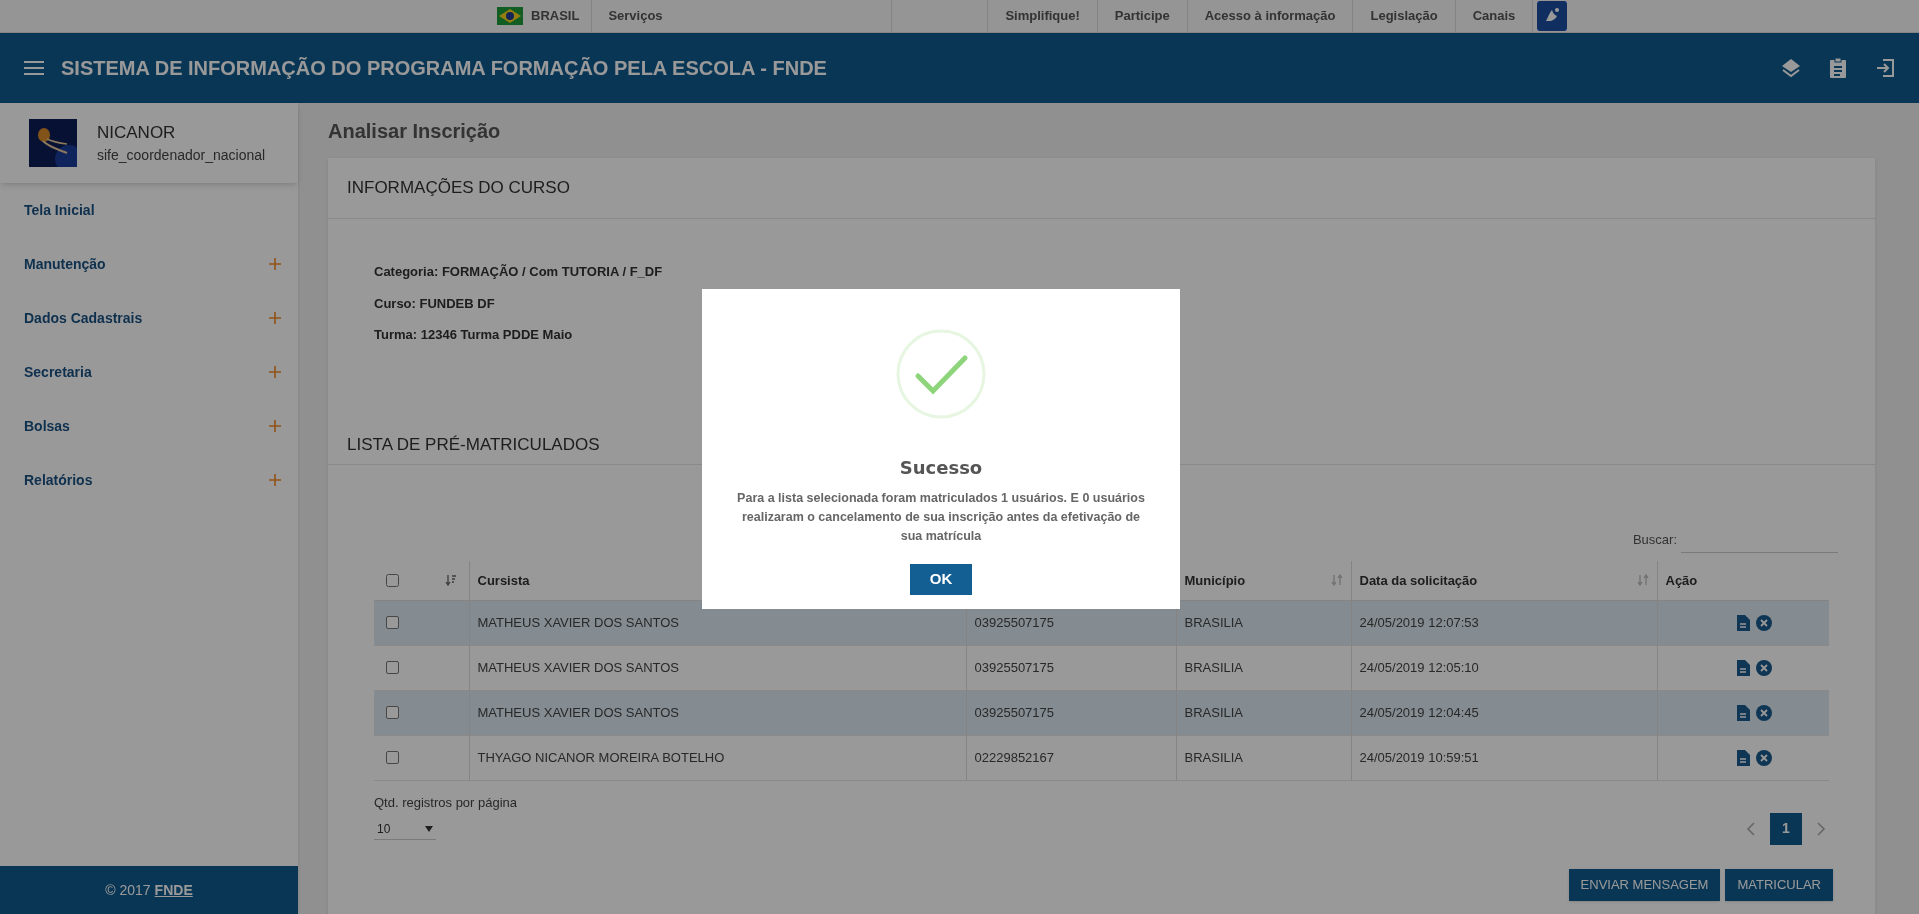  I want to click on copyright-text: © 2017, so click(128, 890).